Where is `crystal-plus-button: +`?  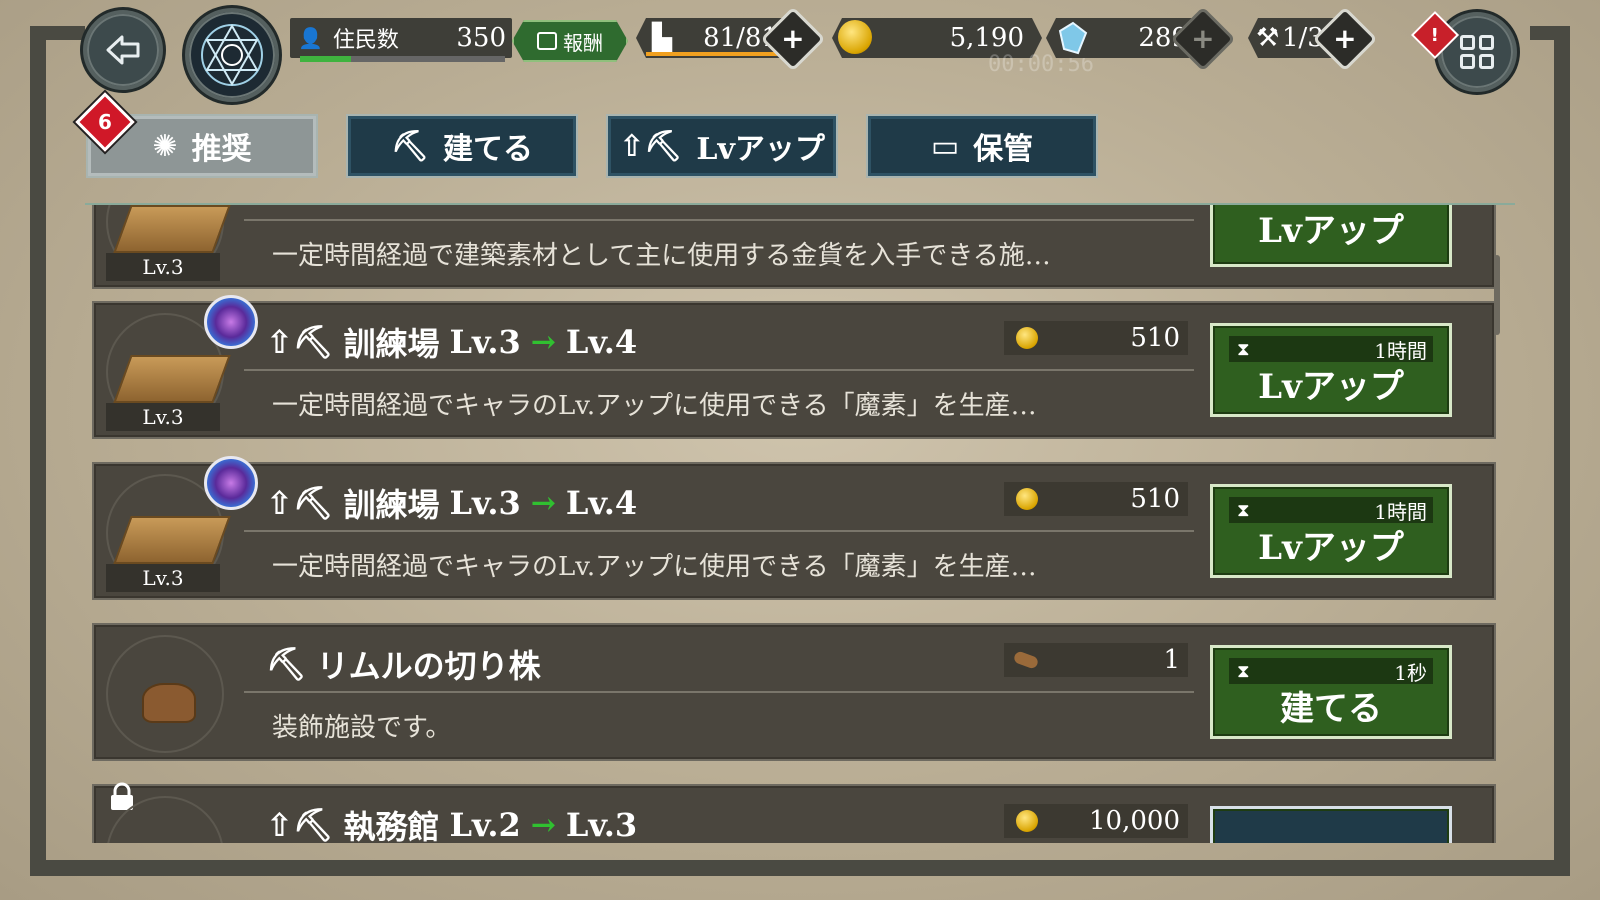 crystal-plus-button: + is located at coordinates (1203, 39).